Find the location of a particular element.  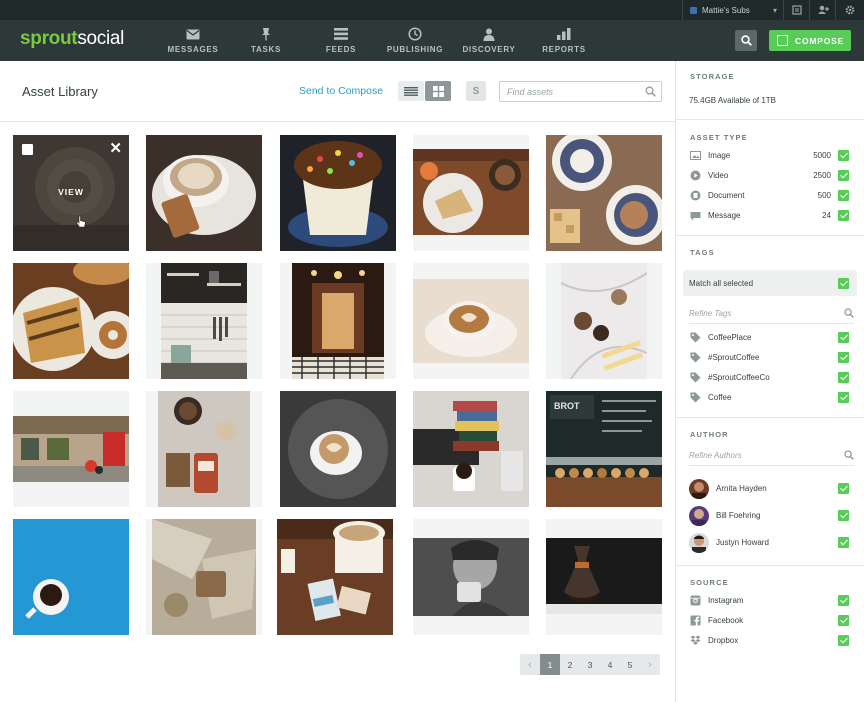

page-button-2: 2 is located at coordinates (570, 664).